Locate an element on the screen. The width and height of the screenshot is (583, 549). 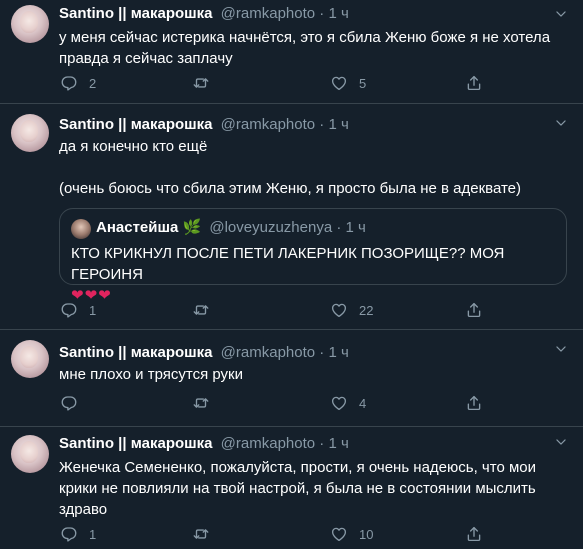
tweet-actions: 1 10 is located at coordinates (304, 534).